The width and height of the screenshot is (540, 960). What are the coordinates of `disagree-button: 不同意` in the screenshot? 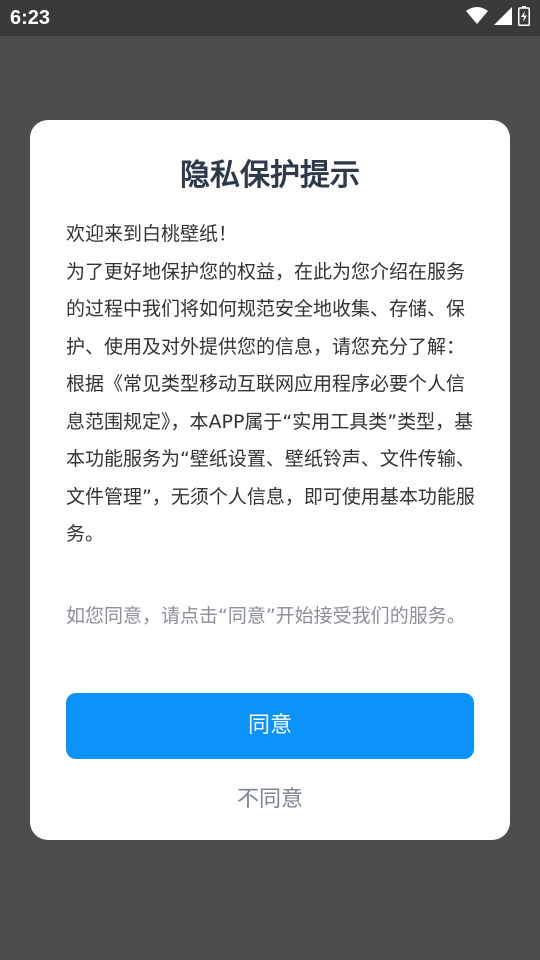 It's located at (270, 800).